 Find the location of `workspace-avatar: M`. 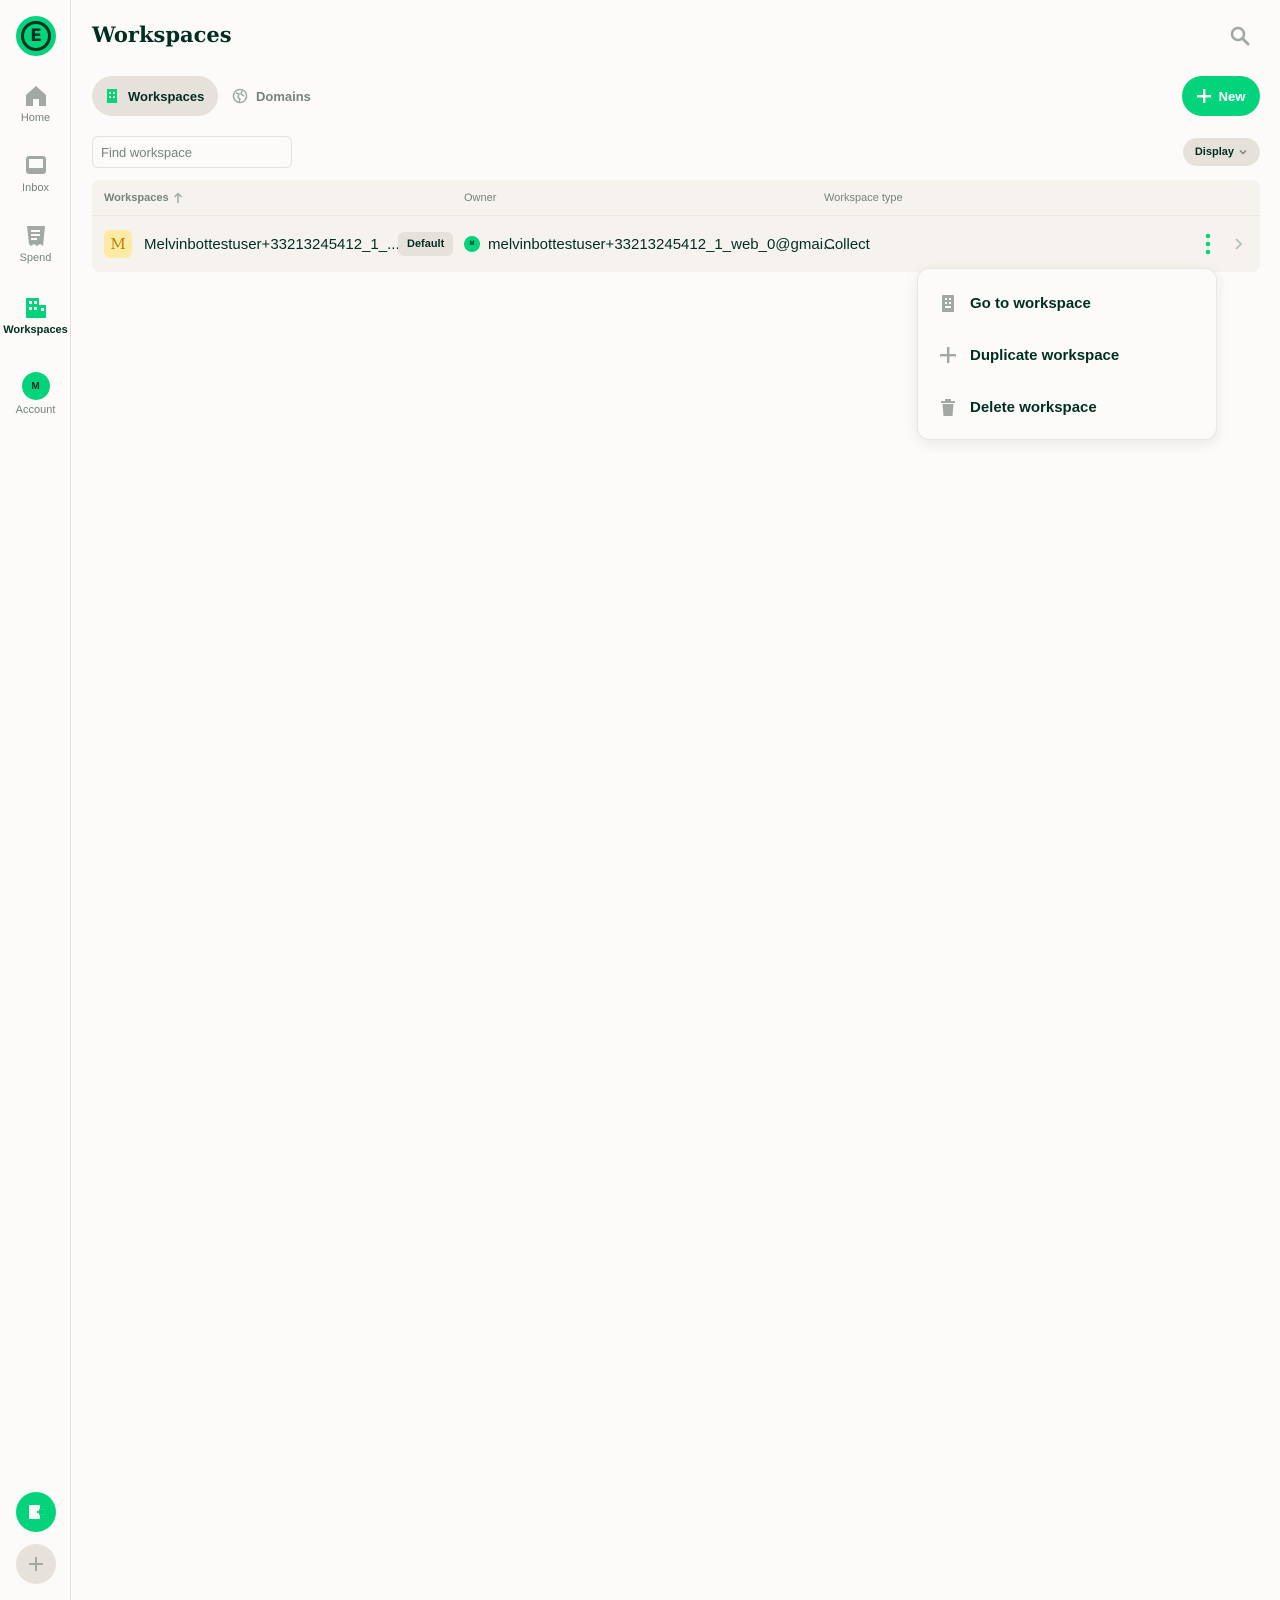

workspace-avatar: M is located at coordinates (118, 244).